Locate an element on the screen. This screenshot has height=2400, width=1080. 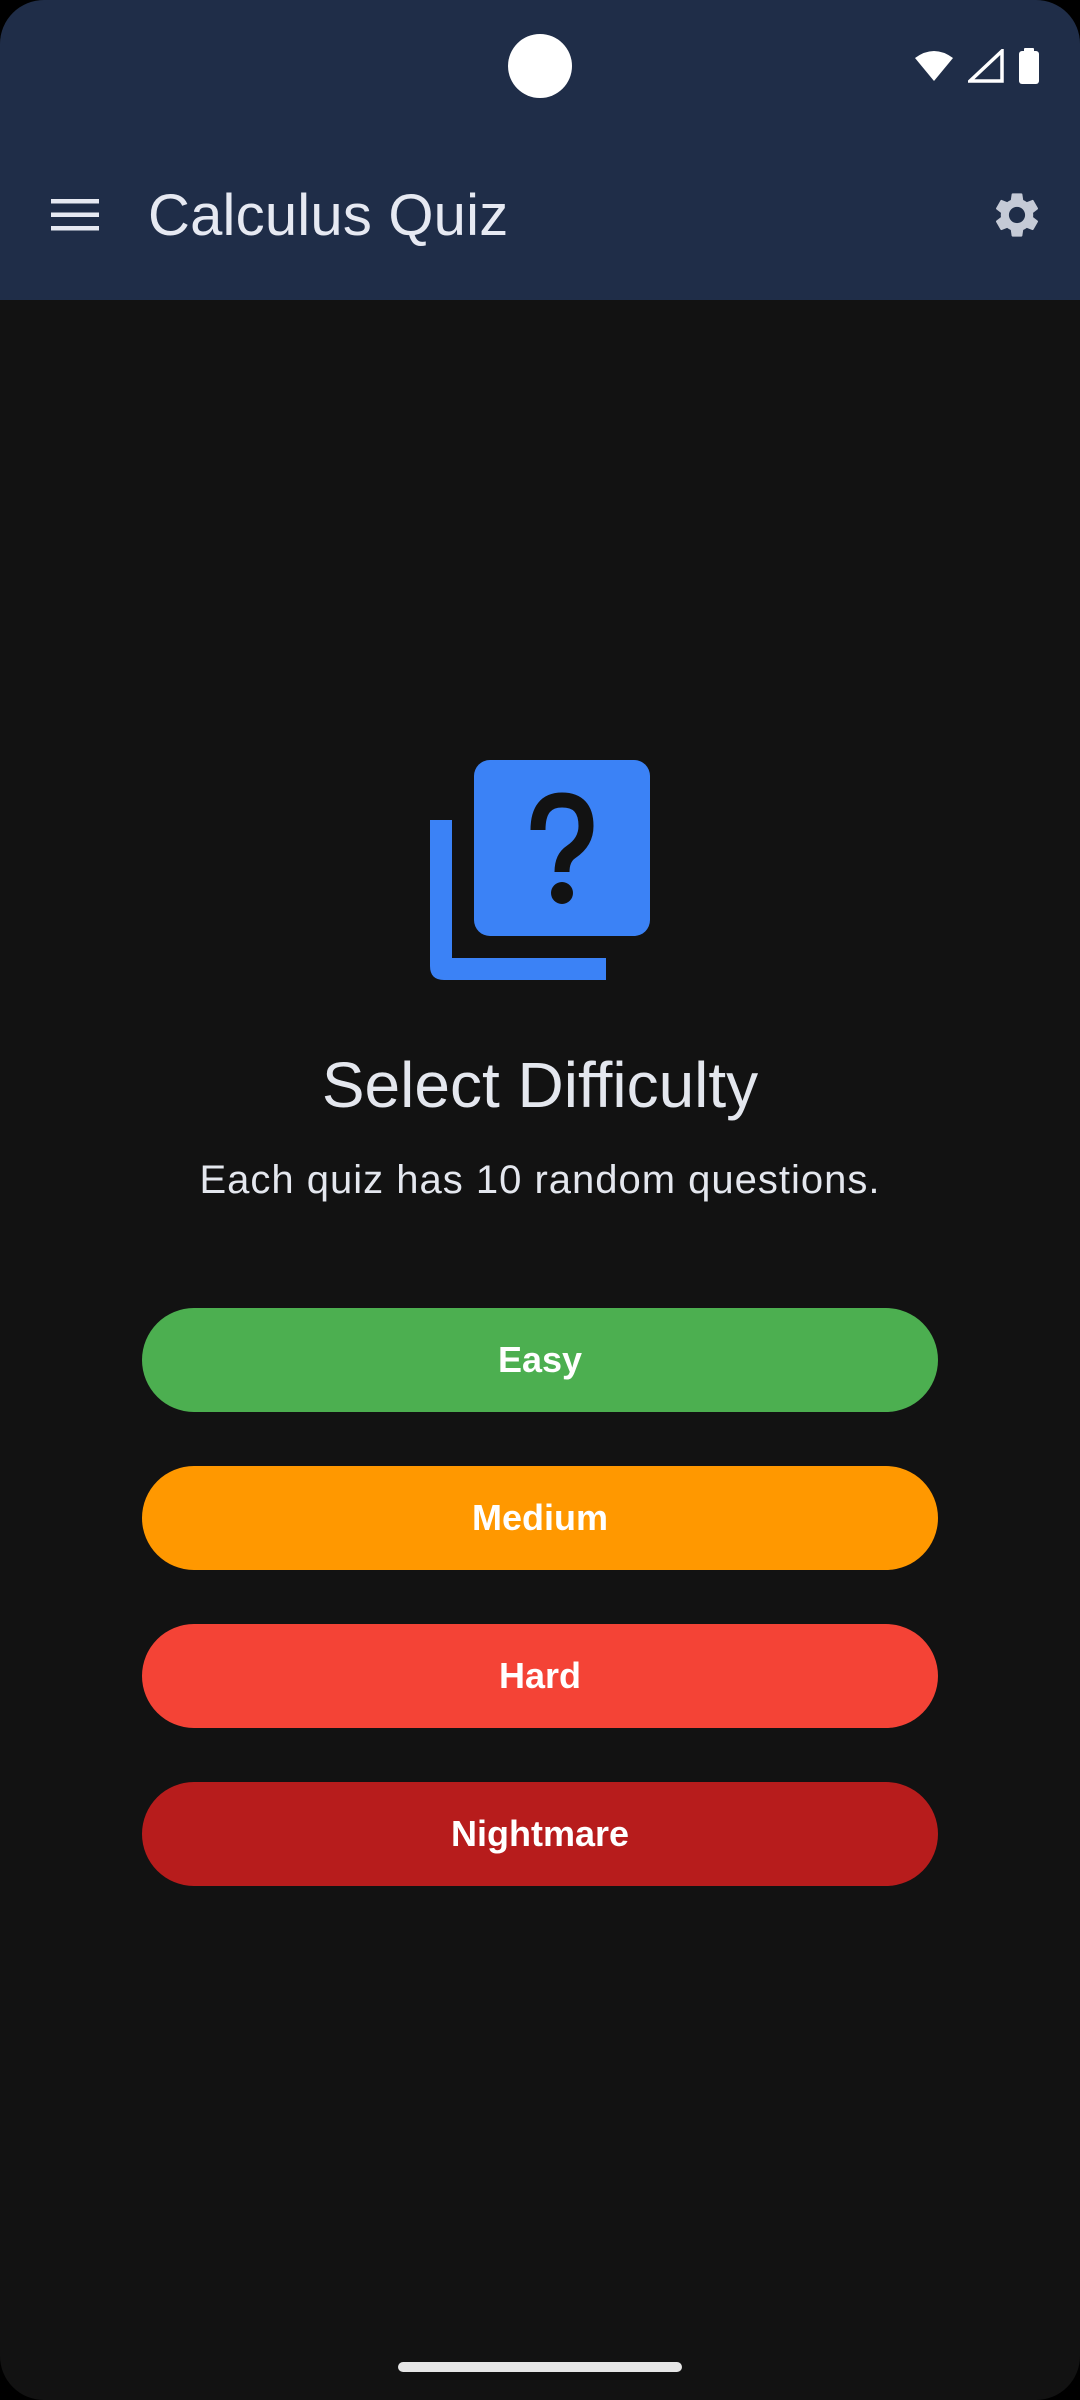
page-heading: Select Difficulty is located at coordinates (540, 1085).